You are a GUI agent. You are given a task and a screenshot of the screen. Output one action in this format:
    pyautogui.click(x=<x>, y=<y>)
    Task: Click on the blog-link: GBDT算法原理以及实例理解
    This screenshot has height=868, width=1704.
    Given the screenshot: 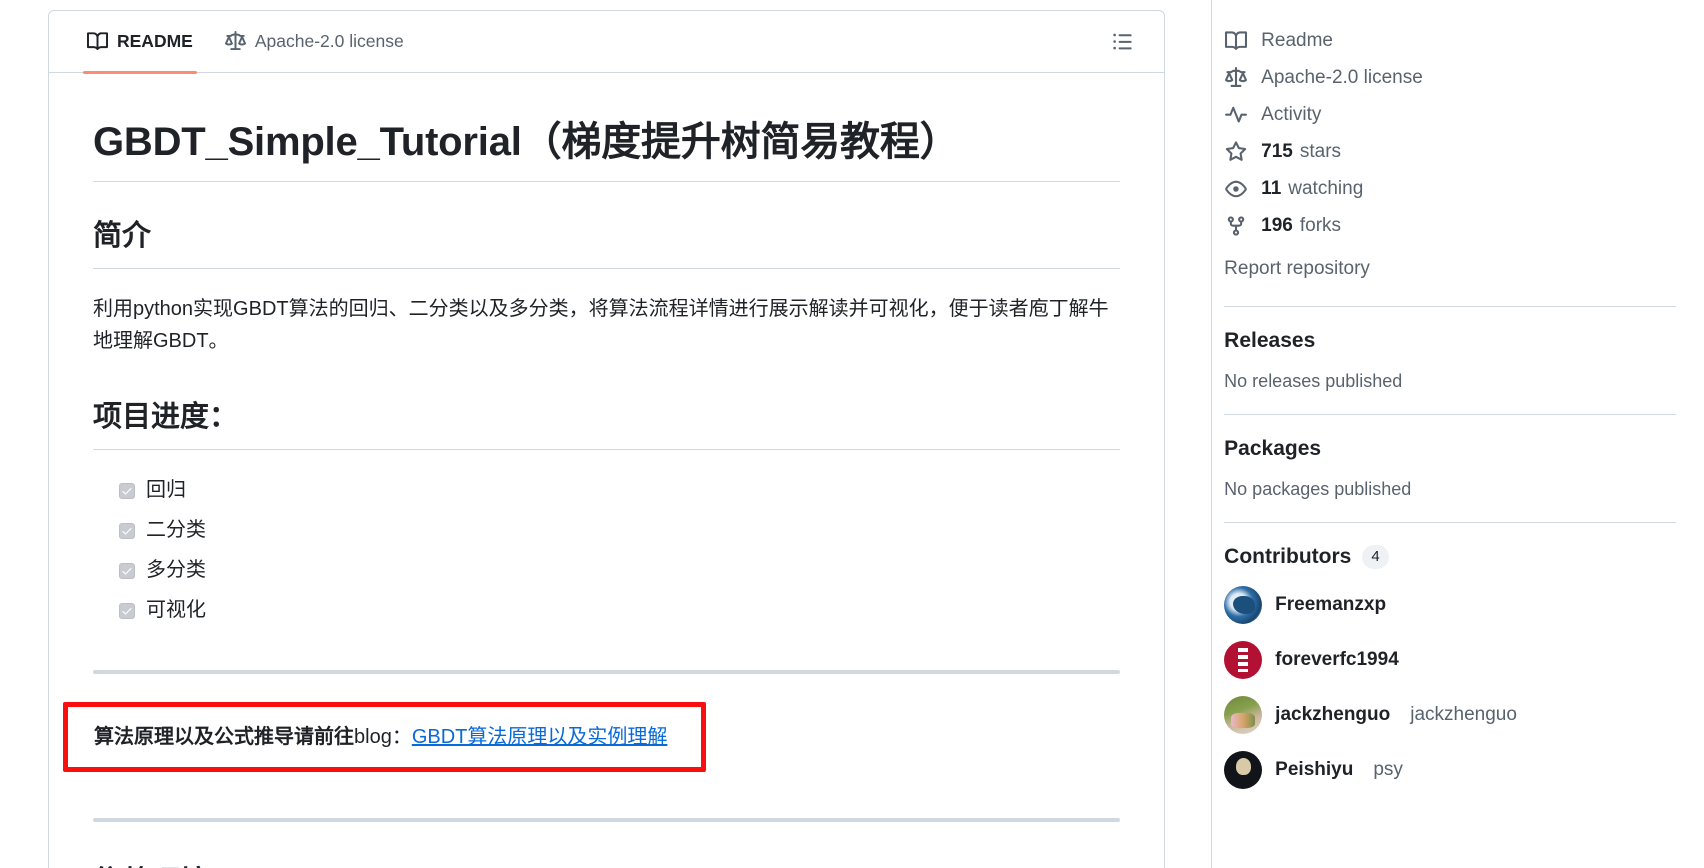 What is the action you would take?
    pyautogui.click(x=540, y=737)
    